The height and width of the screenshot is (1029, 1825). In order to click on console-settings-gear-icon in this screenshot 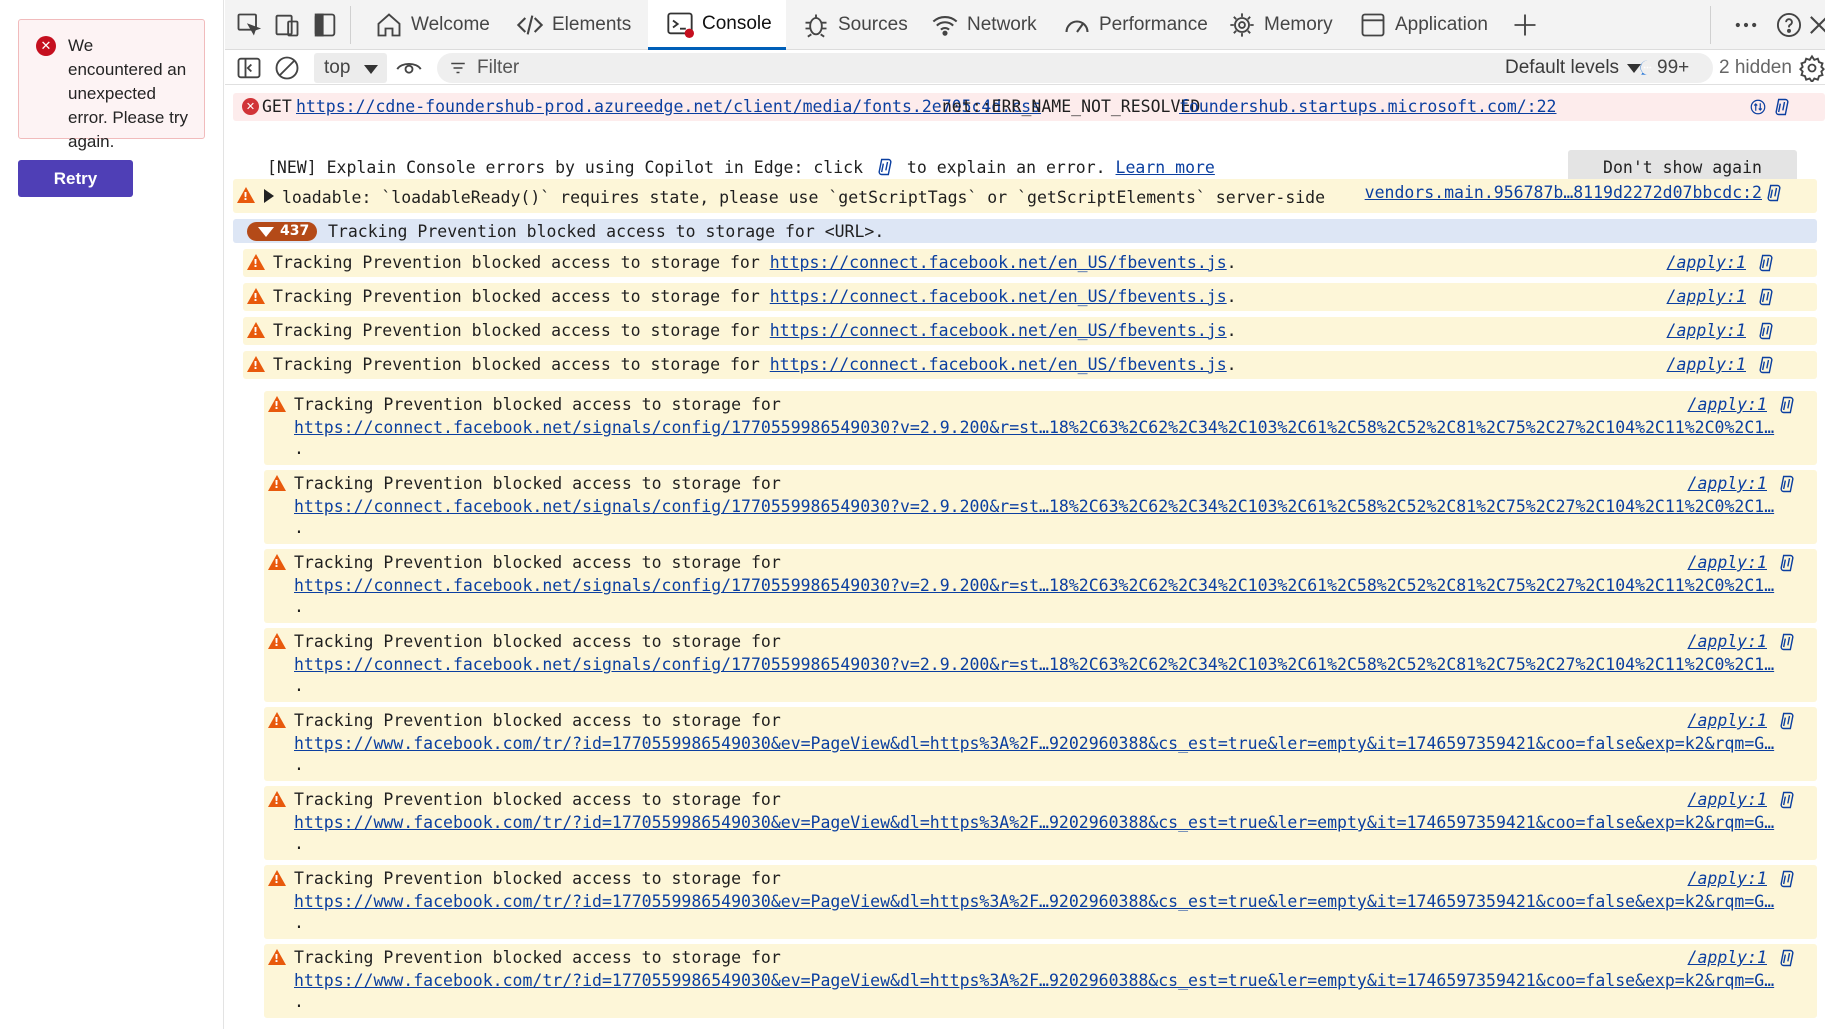, I will do `click(1811, 68)`.